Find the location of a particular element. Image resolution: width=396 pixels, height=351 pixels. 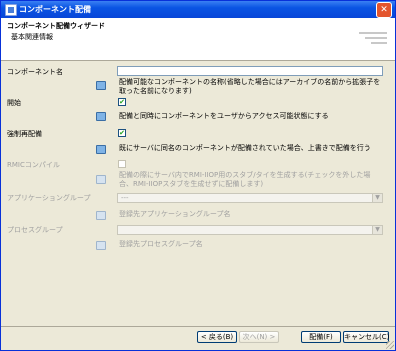

wizard-header: コンポーネント配備ウィザード 基本関連情報 is located at coordinates (198, 39).